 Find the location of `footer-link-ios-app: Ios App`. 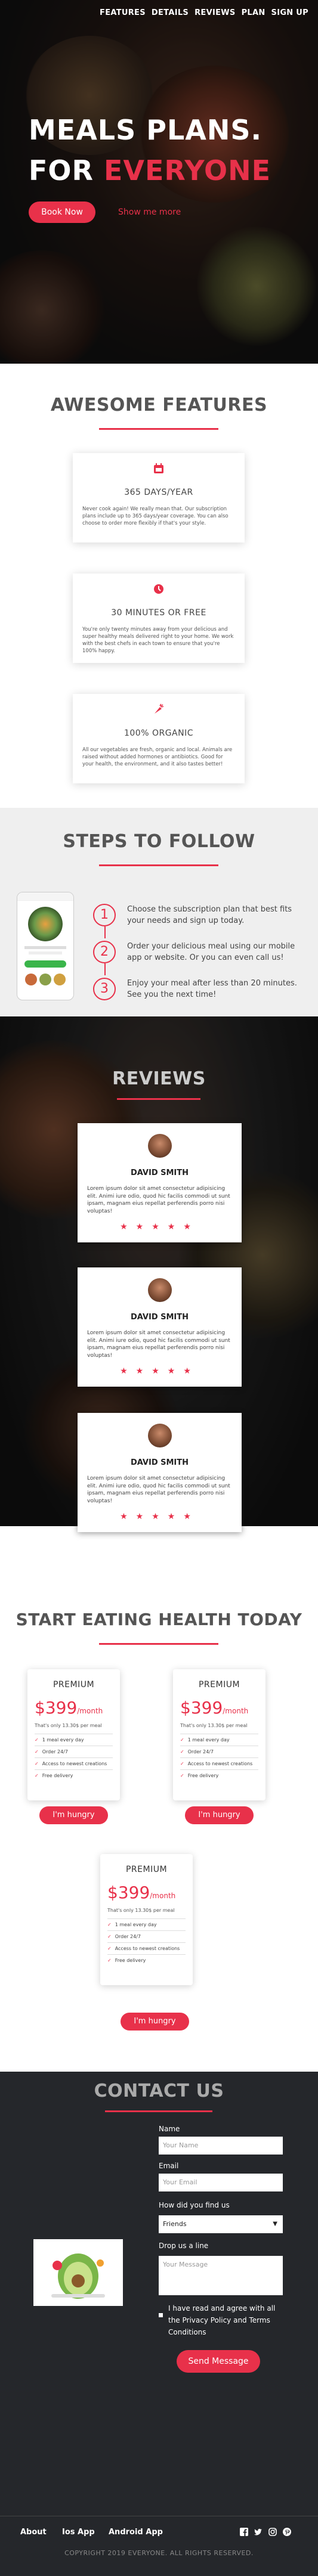

footer-link-ios-app: Ios App is located at coordinates (78, 2532).